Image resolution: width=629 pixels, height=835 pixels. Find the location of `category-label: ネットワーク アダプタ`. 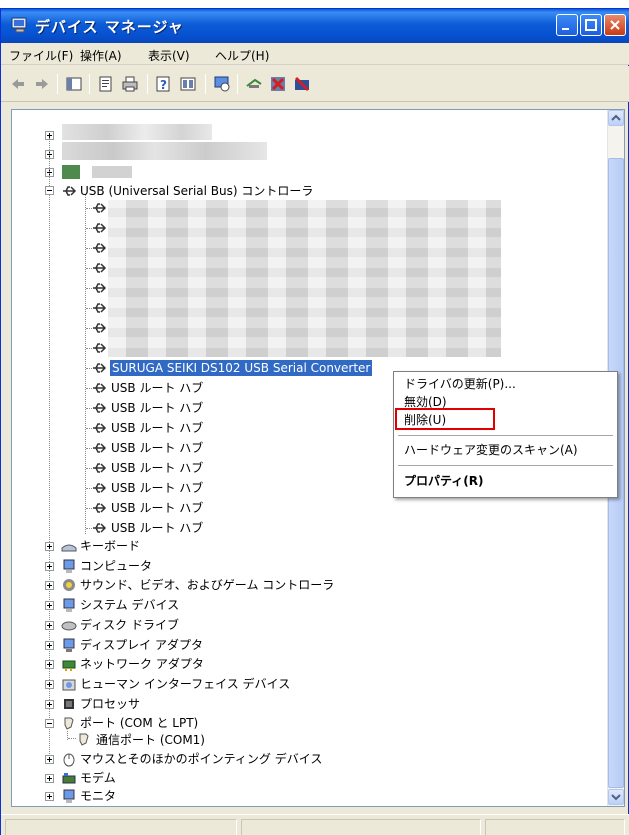

category-label: ネットワーク アダプタ is located at coordinates (142, 664).